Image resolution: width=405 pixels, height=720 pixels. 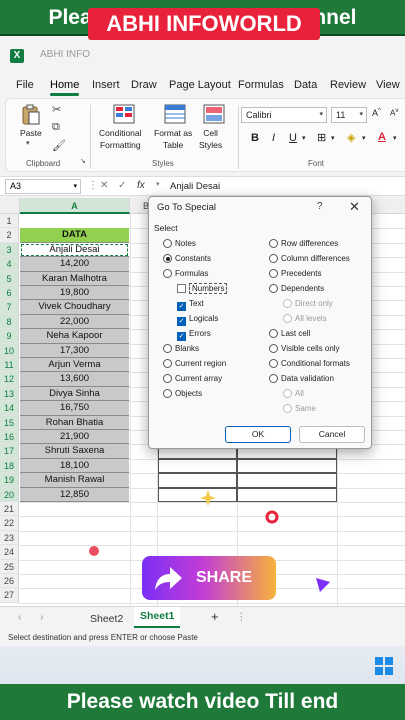 What do you see at coordinates (9, 379) in the screenshot?
I see `row-header: 12` at bounding box center [9, 379].